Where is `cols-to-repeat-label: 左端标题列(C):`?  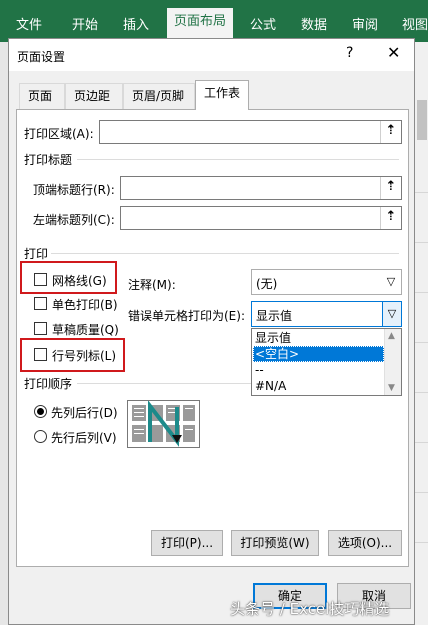
cols-to-repeat-label: 左端标题列(C): is located at coordinates (74, 220).